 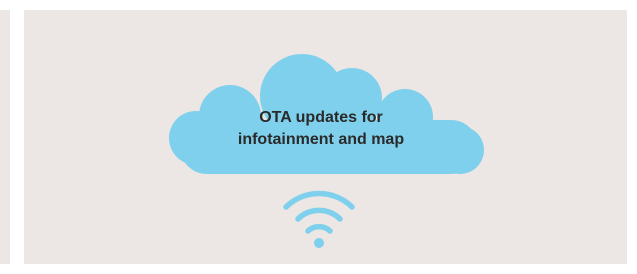 I want to click on wifi-icon, so click(x=319, y=212).